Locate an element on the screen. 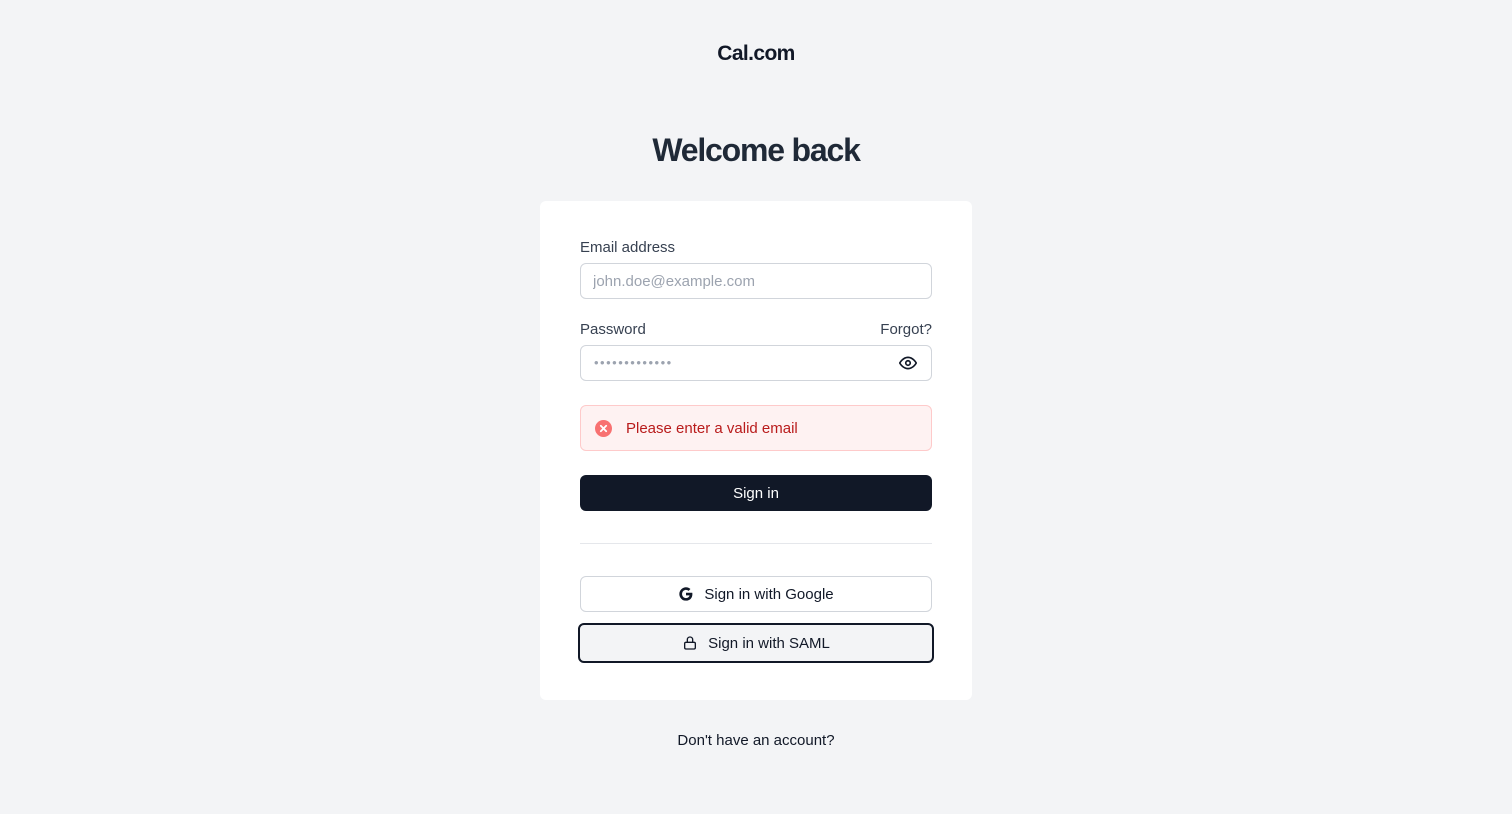 This screenshot has height=814, width=1512. email-label: Email address is located at coordinates (628, 247).